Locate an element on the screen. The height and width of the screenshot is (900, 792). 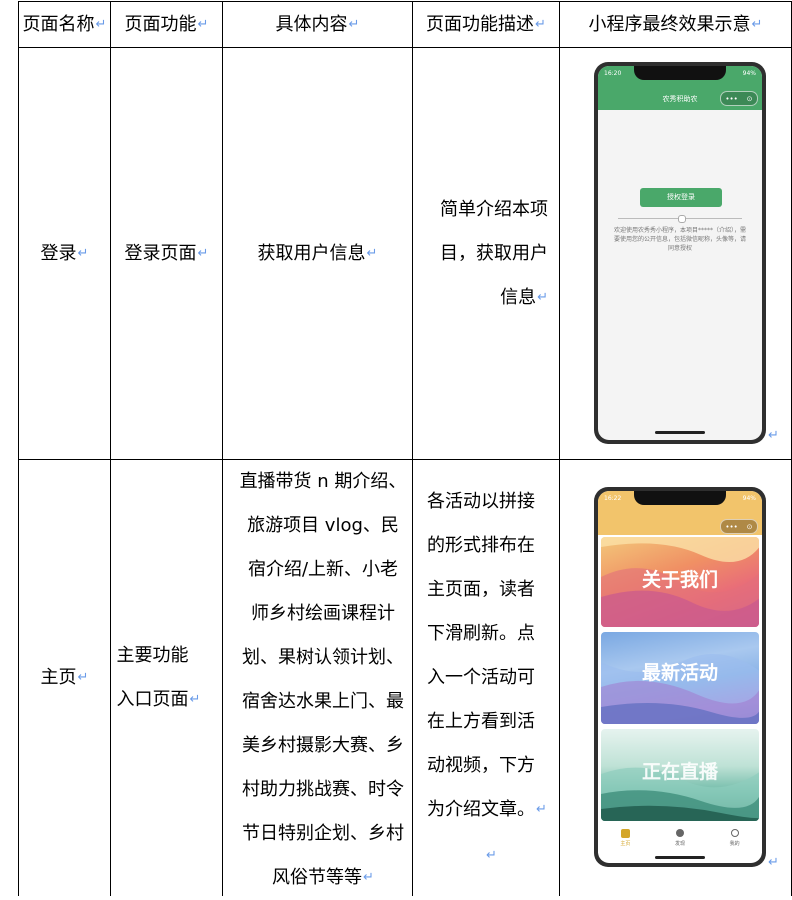
bottom-tab-bar: 主页 发现 我的 is located at coordinates (680, 840).